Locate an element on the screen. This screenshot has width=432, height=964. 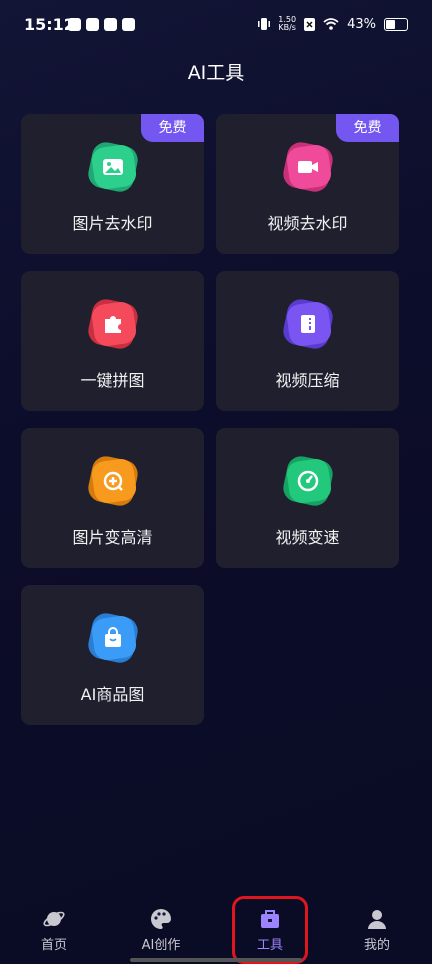
status-bar: 15:12 1.50 KB/s 43% is located at coordinates (216, 26).